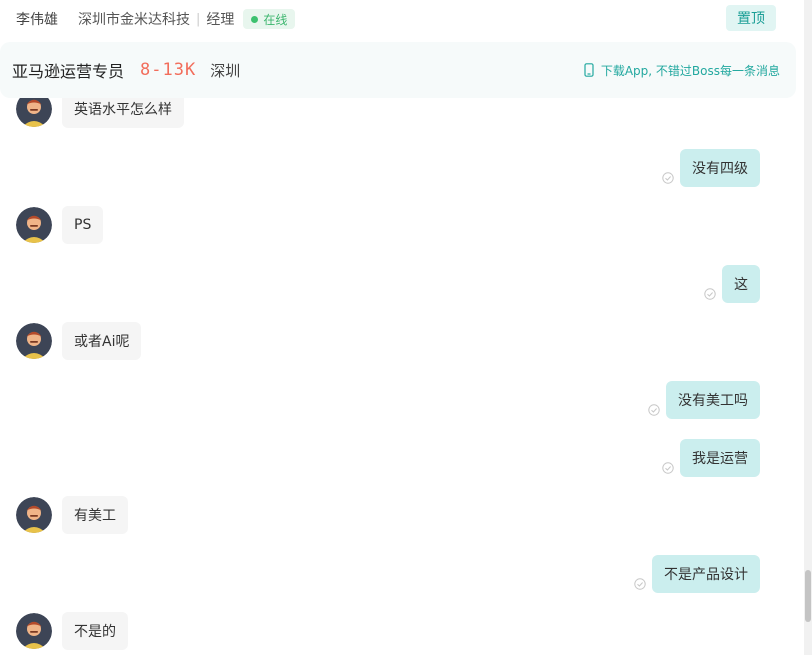 The image size is (812, 655). What do you see at coordinates (60, 225) in the screenshot?
I see `message-item: PS` at bounding box center [60, 225].